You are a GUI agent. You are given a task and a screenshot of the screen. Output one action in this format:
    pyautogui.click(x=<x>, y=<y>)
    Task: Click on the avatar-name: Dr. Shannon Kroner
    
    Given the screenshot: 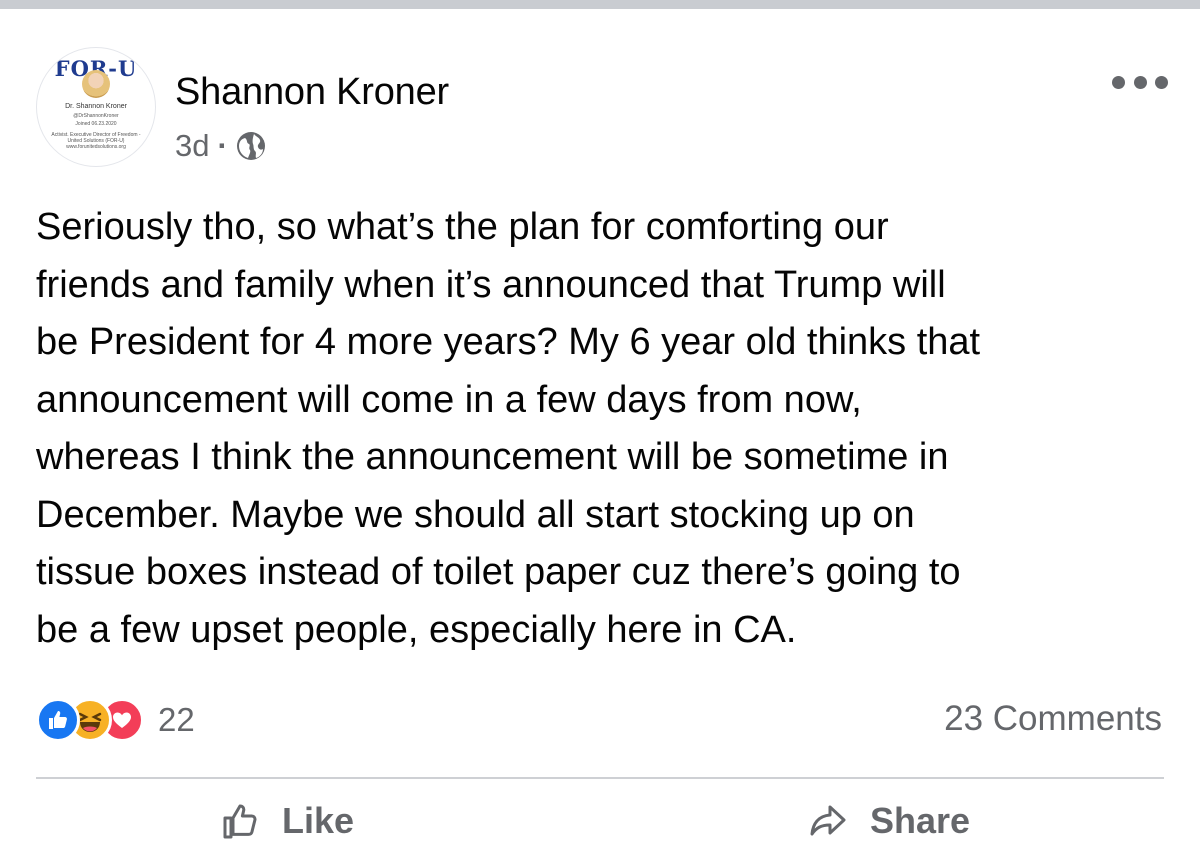 What is the action you would take?
    pyautogui.click(x=96, y=106)
    